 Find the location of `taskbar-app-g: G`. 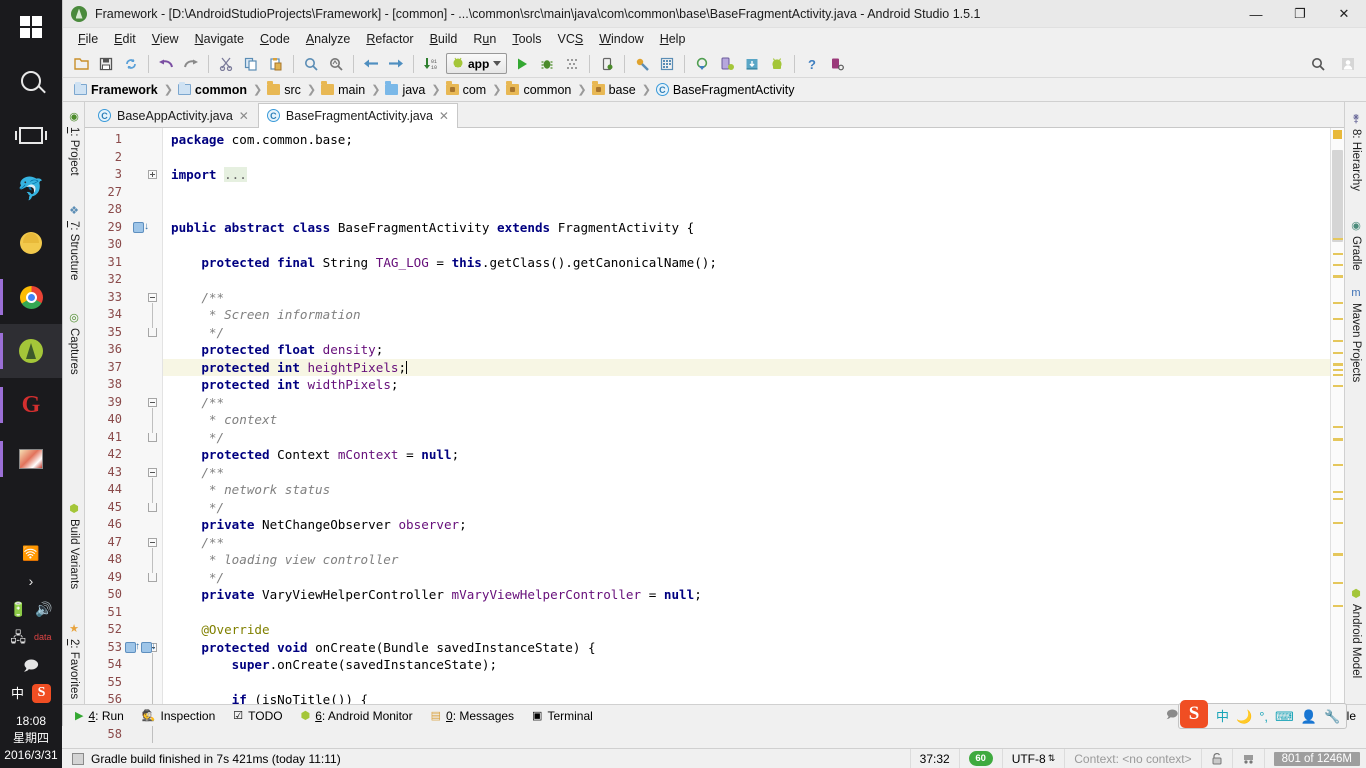

taskbar-app-g: G is located at coordinates (31, 405).